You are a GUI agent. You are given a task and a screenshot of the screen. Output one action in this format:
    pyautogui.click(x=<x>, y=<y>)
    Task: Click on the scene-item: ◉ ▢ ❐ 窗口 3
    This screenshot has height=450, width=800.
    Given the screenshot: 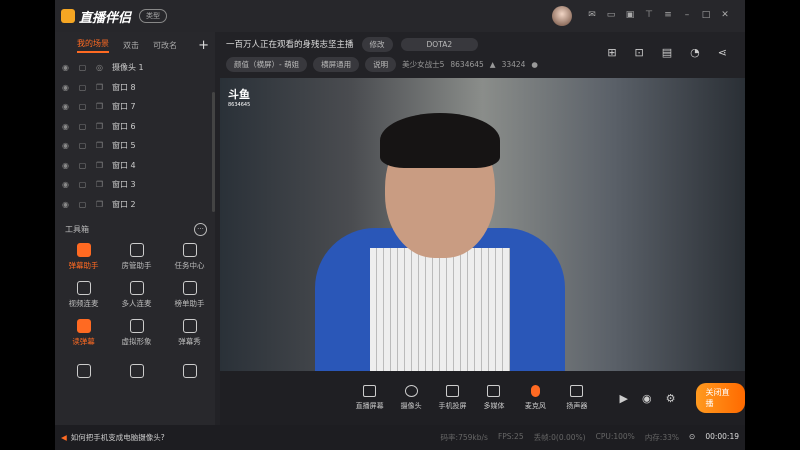 What is the action you would take?
    pyautogui.click(x=135, y=185)
    